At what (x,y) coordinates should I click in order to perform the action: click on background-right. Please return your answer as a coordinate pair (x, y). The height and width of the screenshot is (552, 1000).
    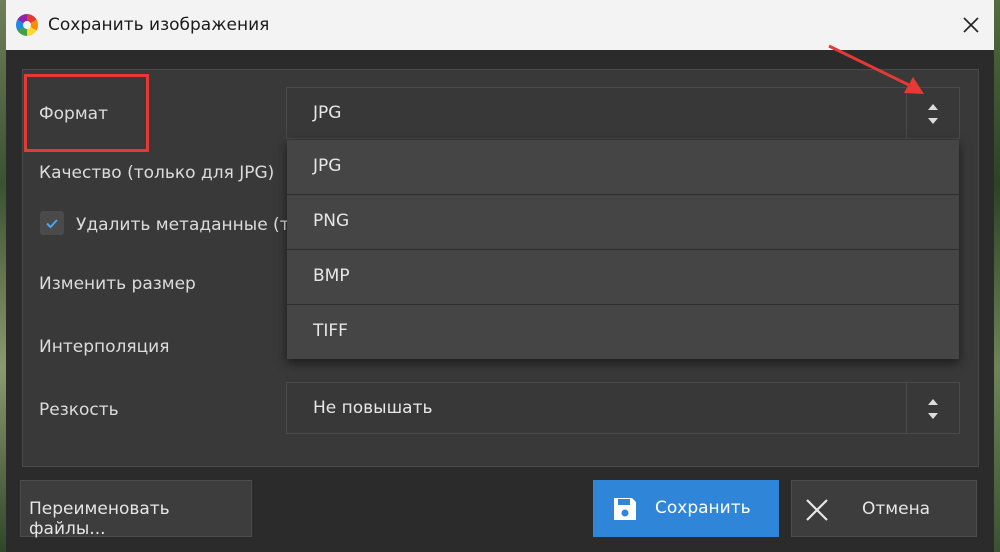
    Looking at the image, I should click on (997, 276).